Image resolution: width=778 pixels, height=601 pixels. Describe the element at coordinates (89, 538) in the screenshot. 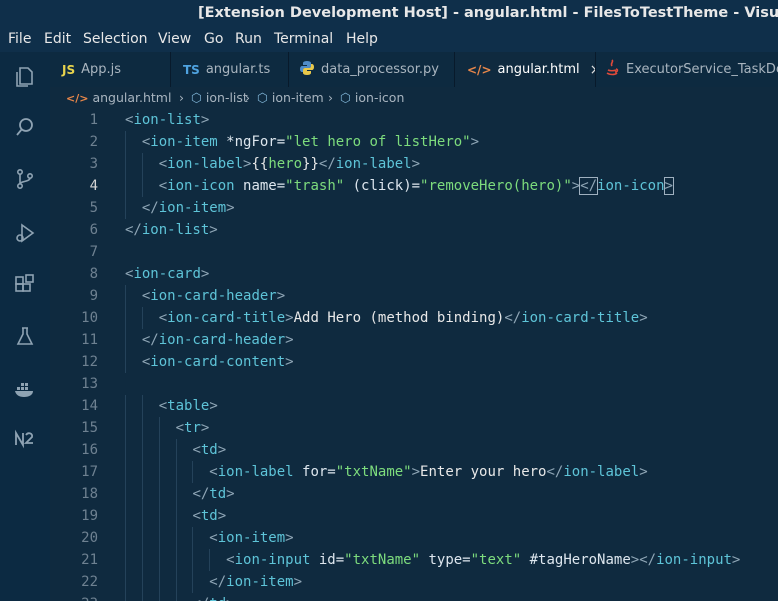

I see `line-number: 20` at that location.